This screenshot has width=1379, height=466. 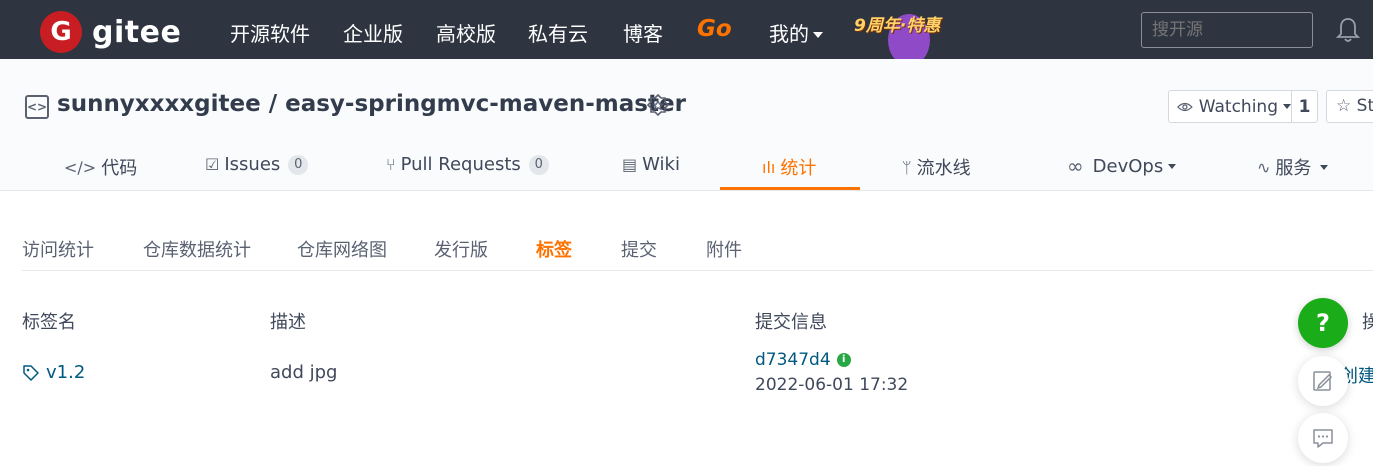 What do you see at coordinates (197, 249) in the screenshot?
I see `subtab-repo-data: 仓库数据统计` at bounding box center [197, 249].